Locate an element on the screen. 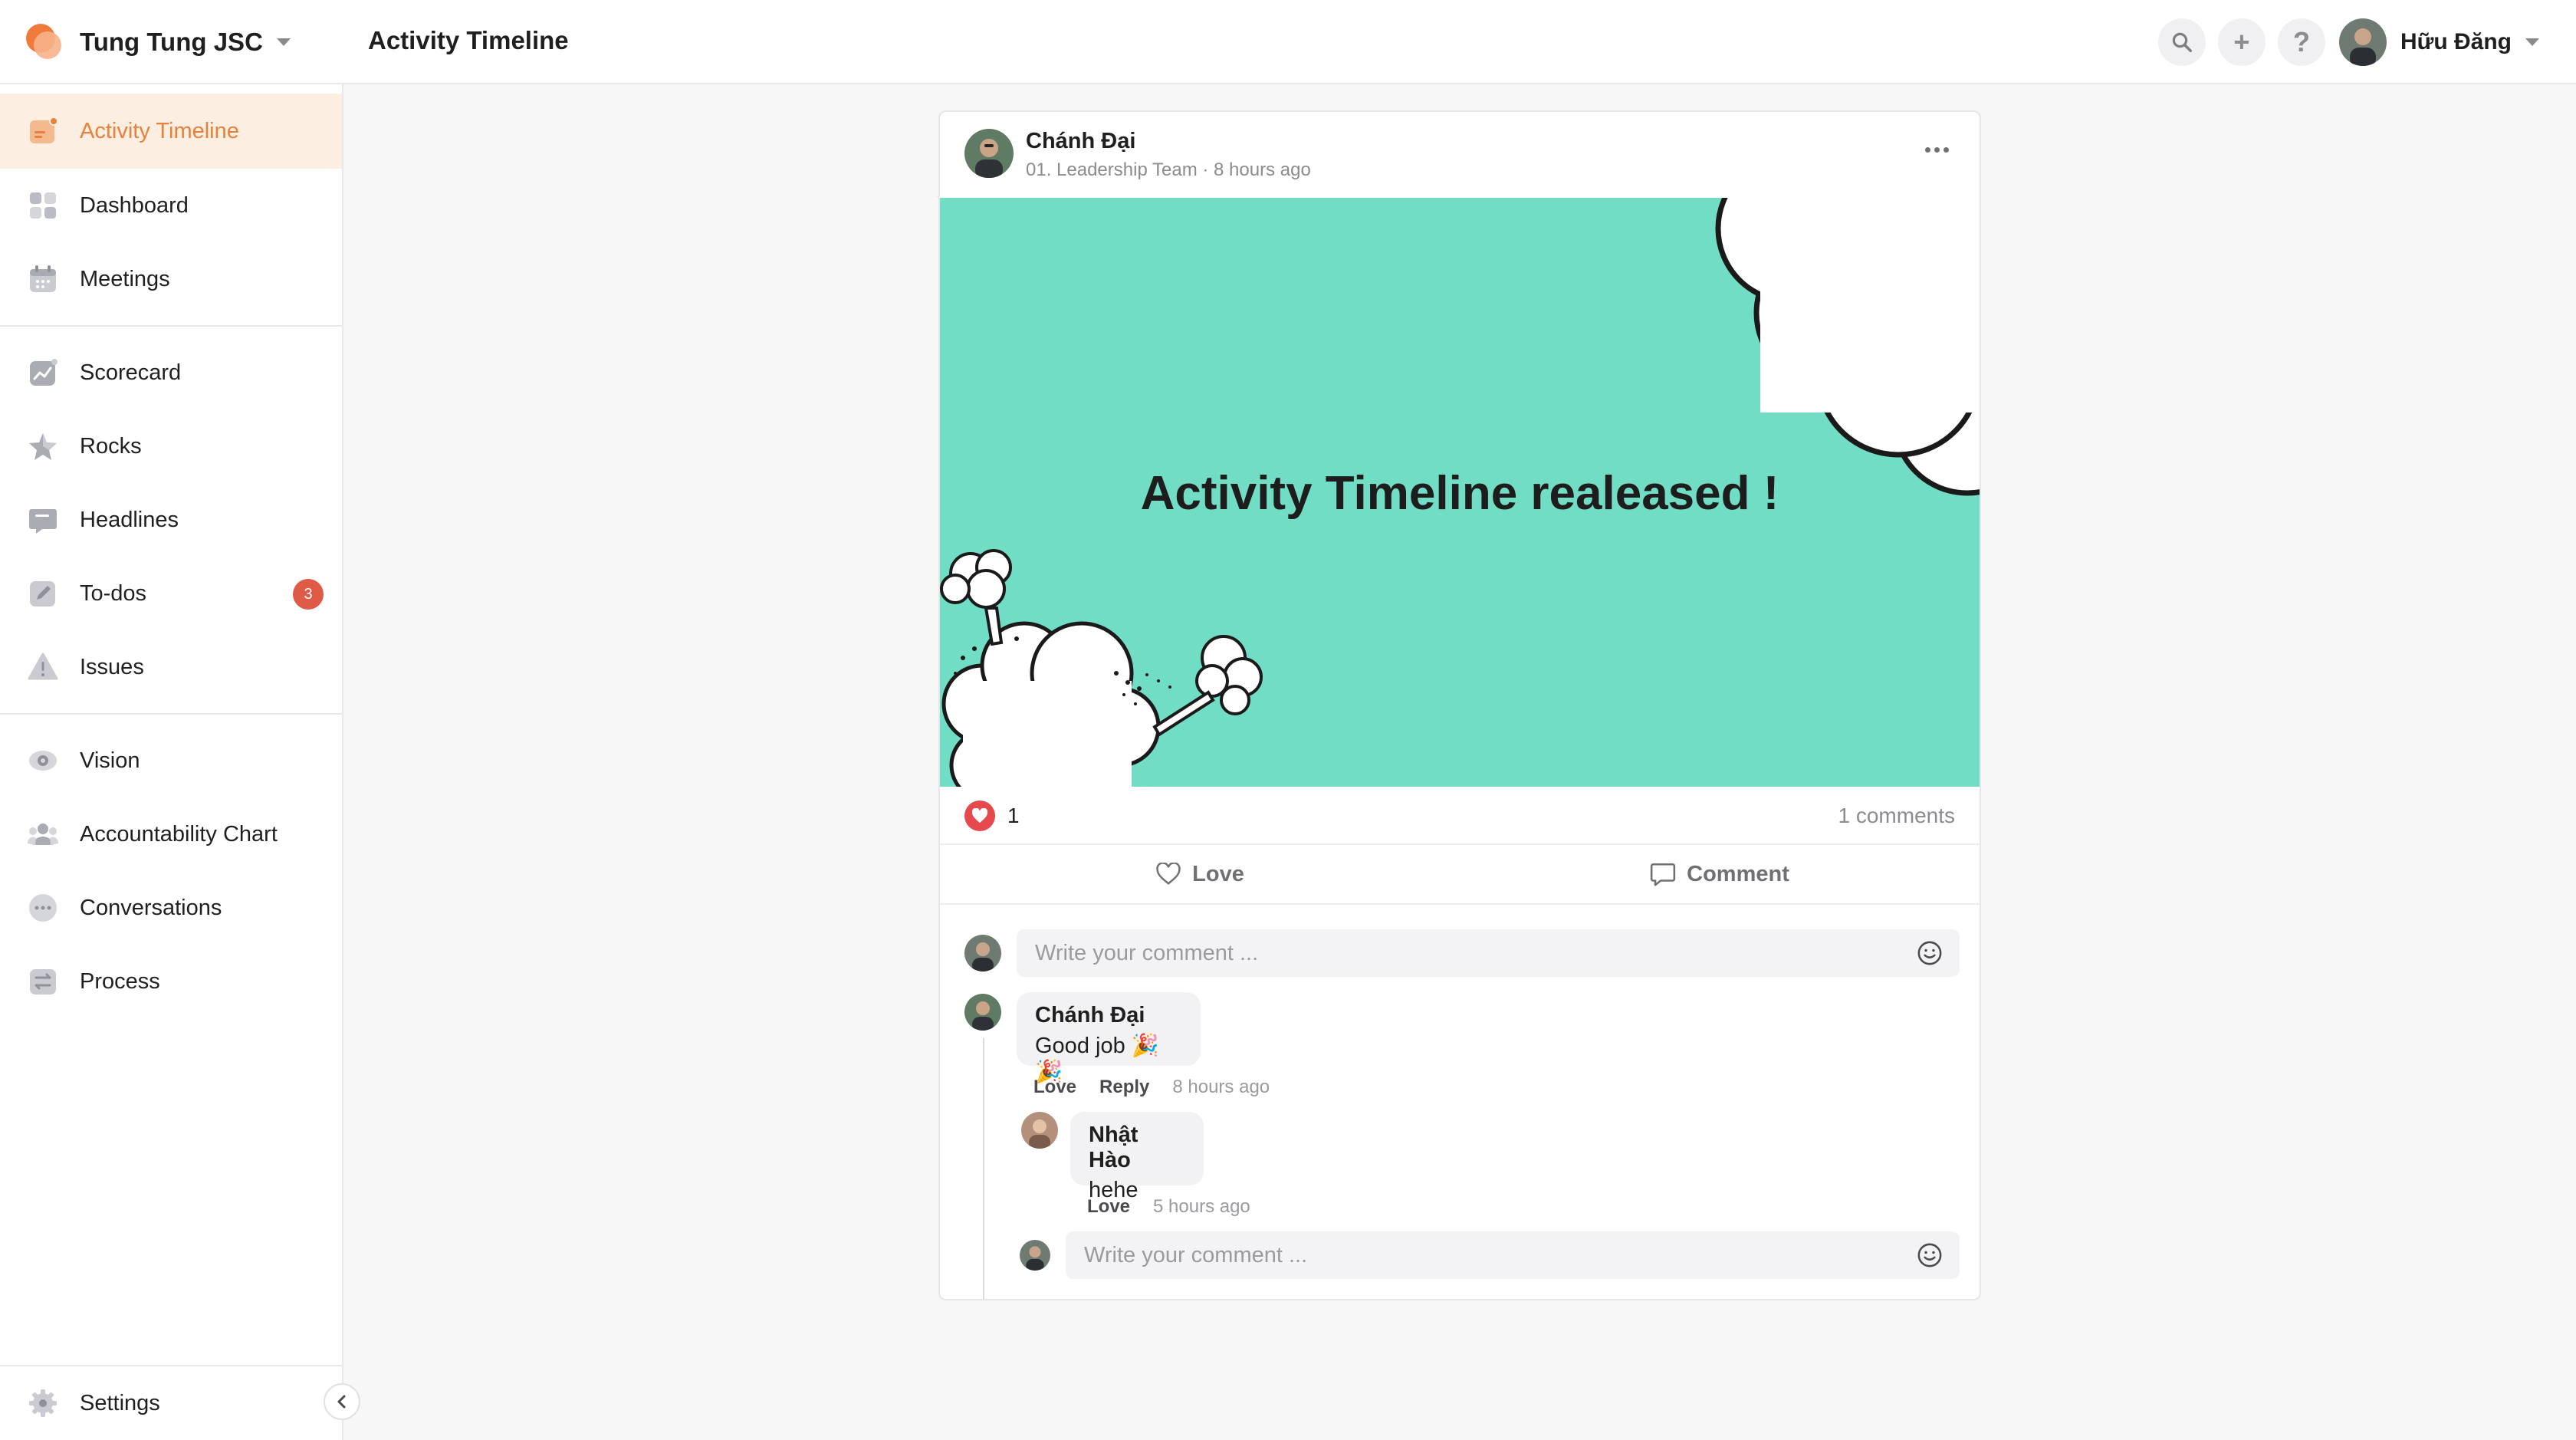 The image size is (2576, 1440). chat-icon is located at coordinates (43, 908).